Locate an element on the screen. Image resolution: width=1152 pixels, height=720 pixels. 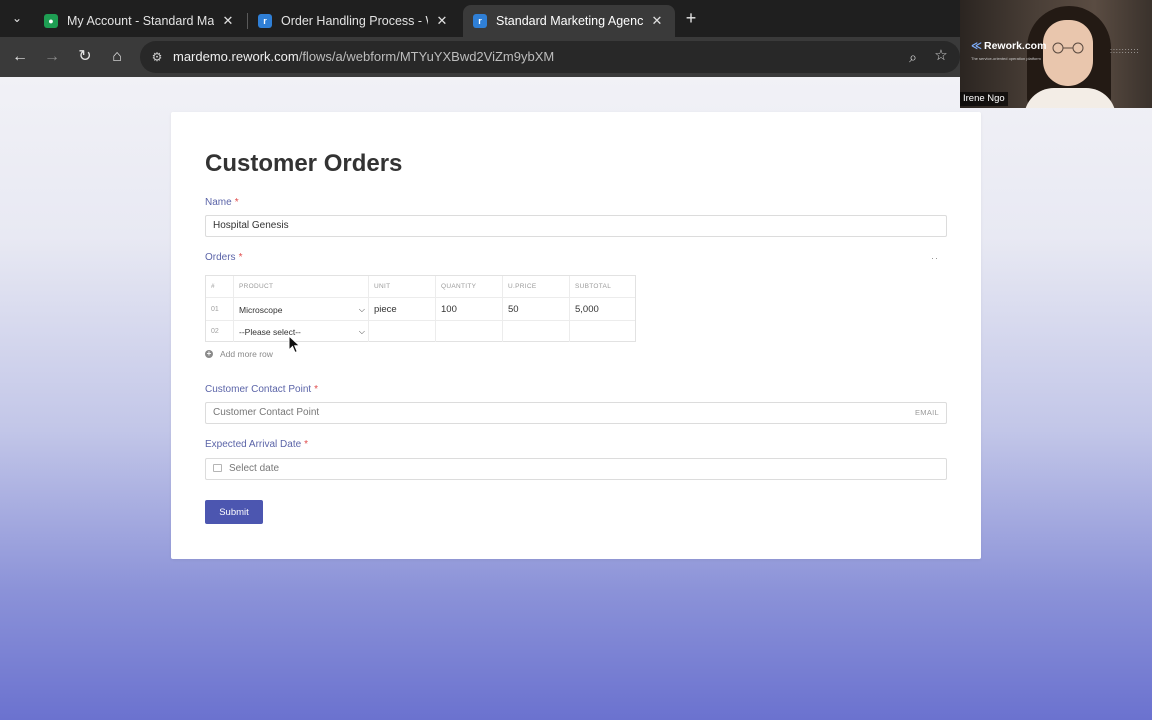
uprice-field: 50 is located at coordinates (535, 309).